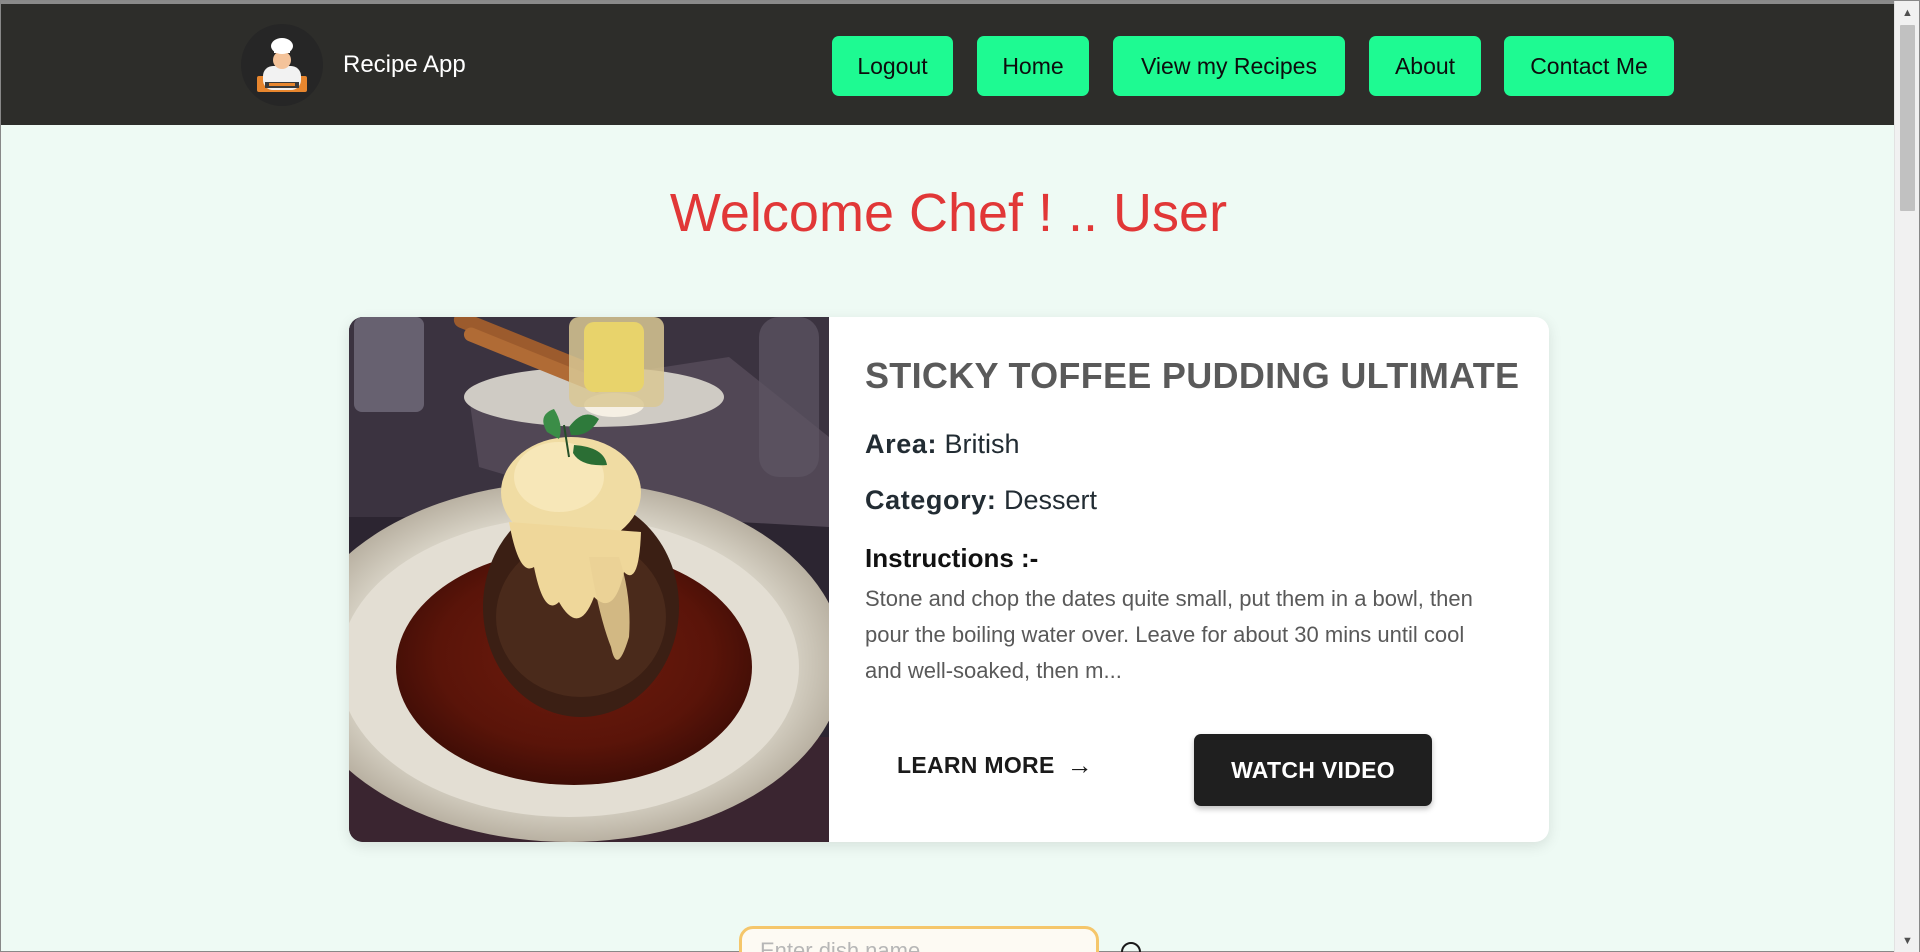 The height and width of the screenshot is (952, 1920). I want to click on about-button: About, so click(1425, 66).